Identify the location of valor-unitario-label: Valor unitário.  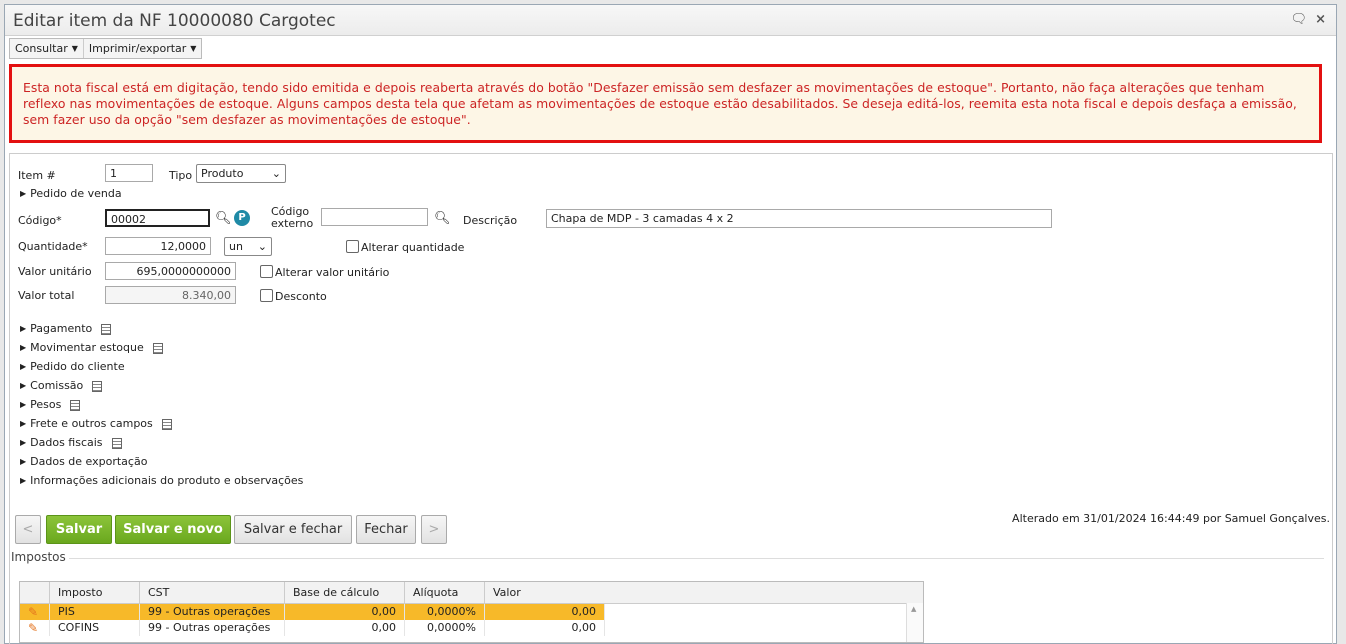
(55, 271).